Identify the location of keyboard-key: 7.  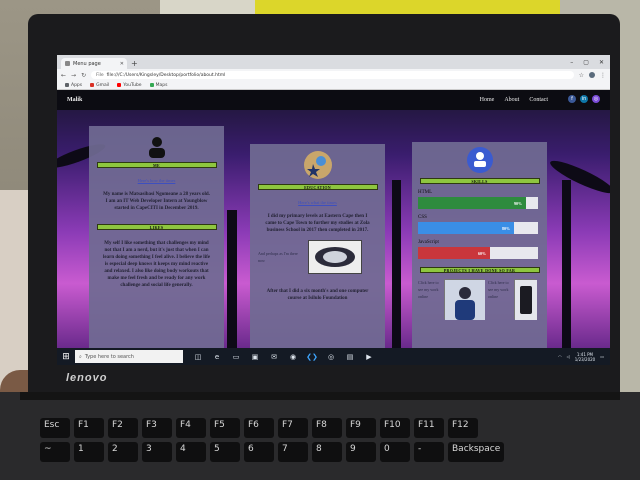
(293, 452).